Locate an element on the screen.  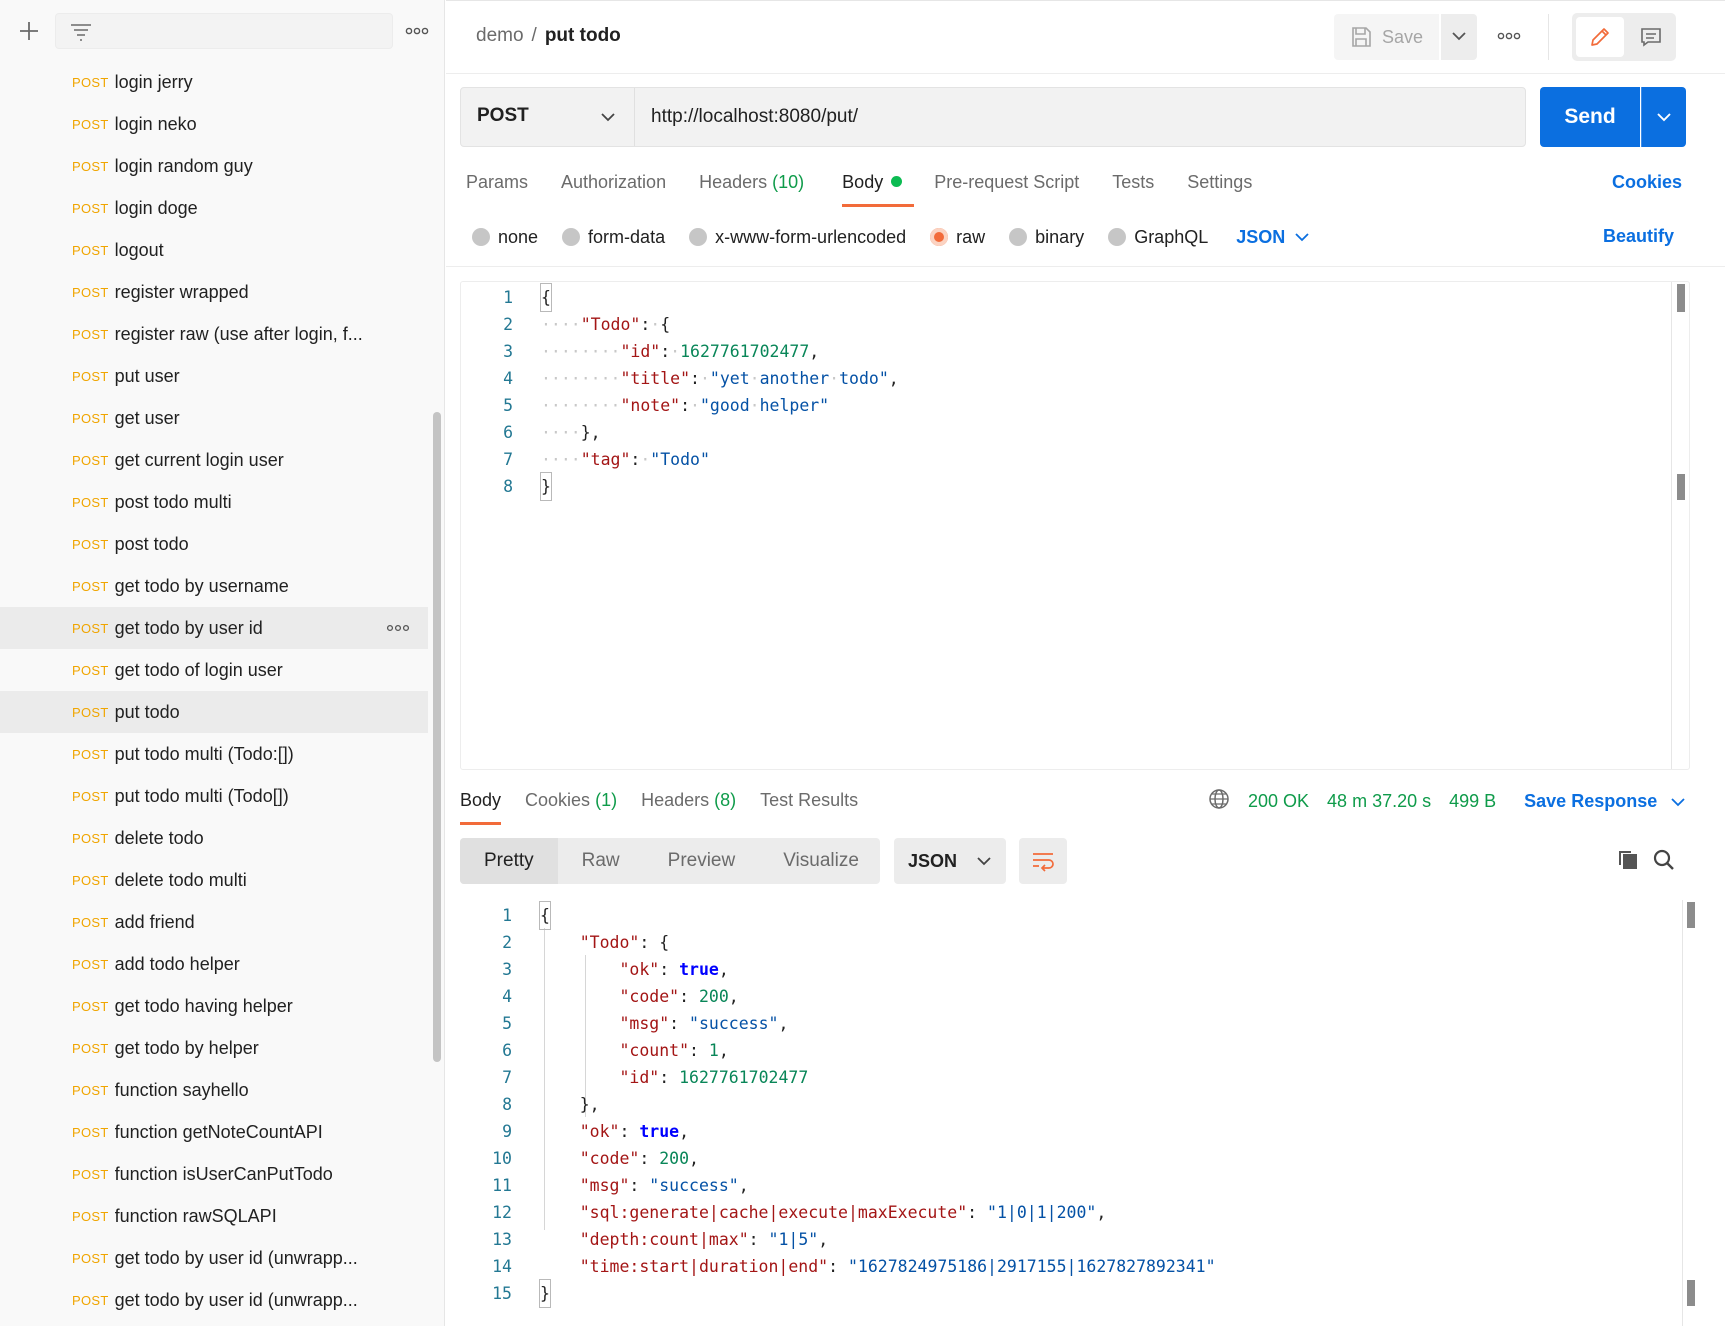
tab-raw: Raw is located at coordinates (601, 861).